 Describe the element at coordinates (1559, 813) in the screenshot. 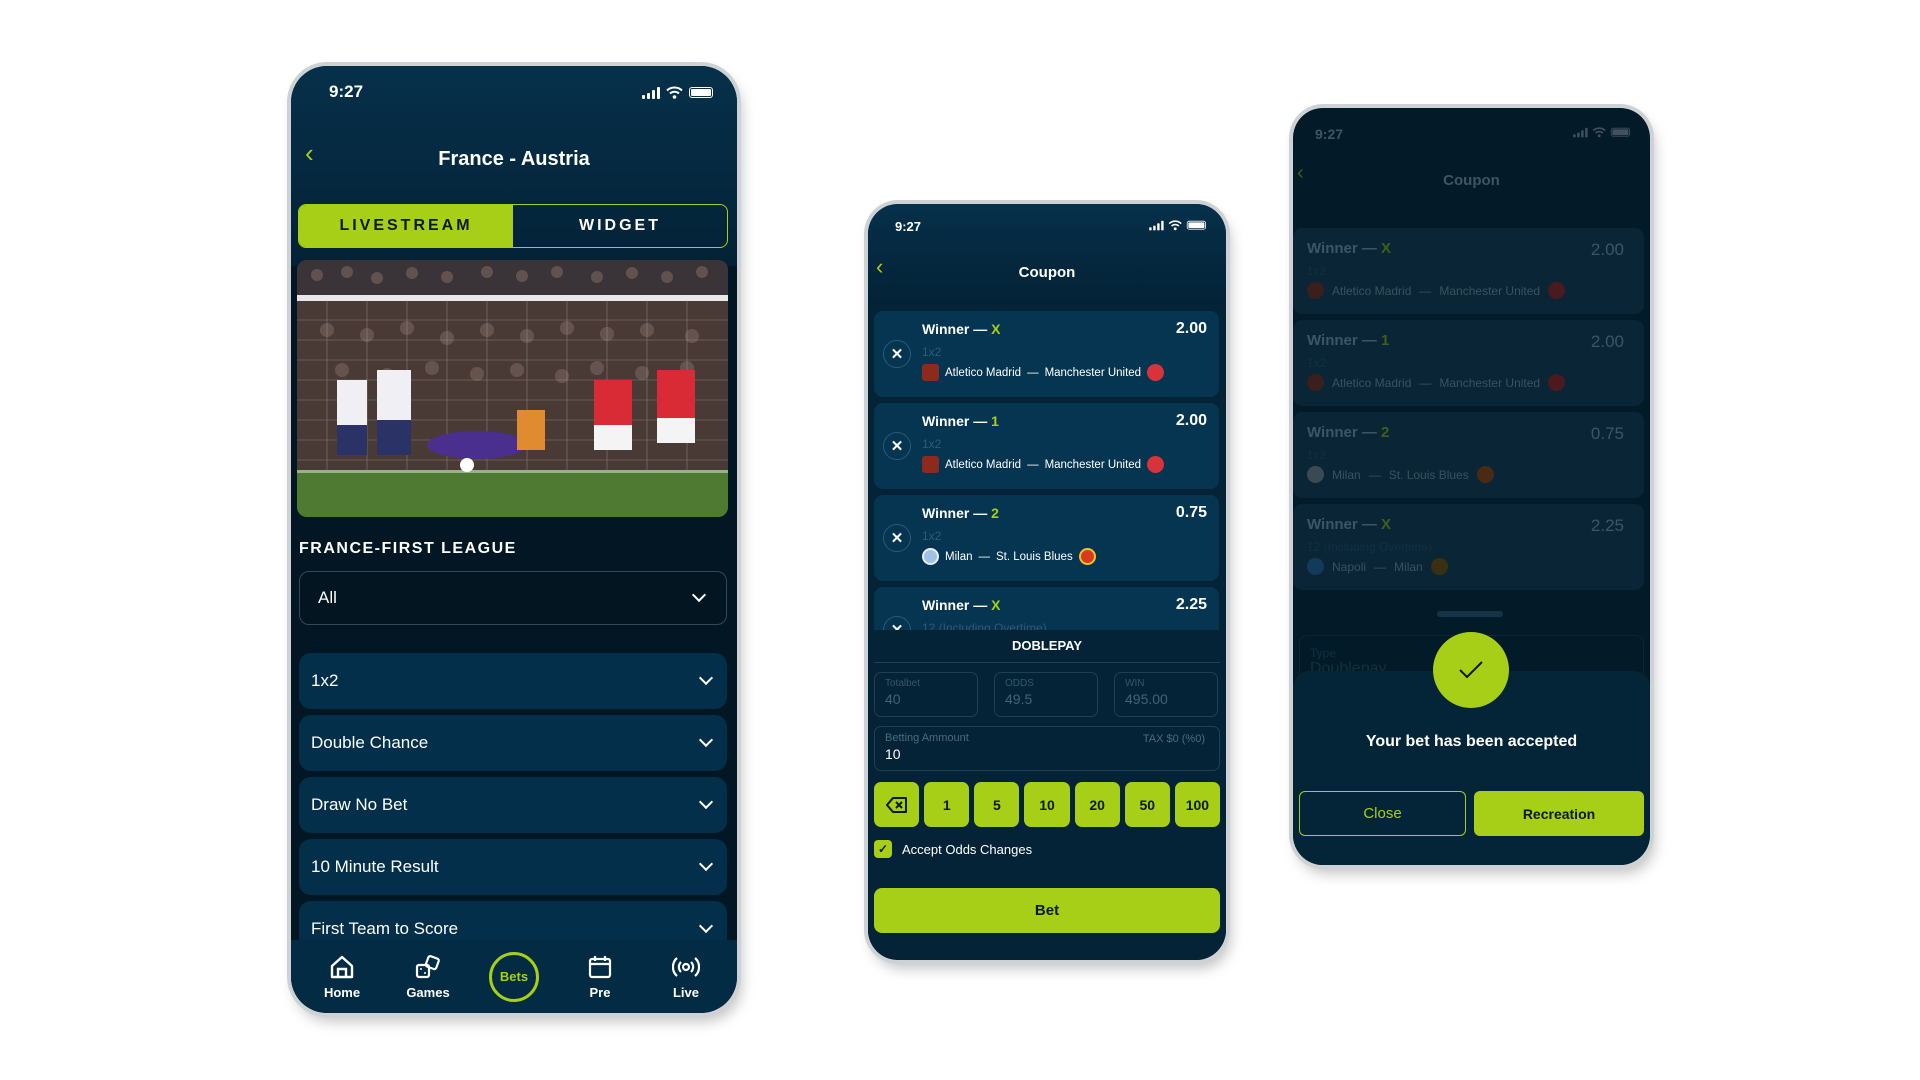

I see `recreation-button: Recreation` at that location.